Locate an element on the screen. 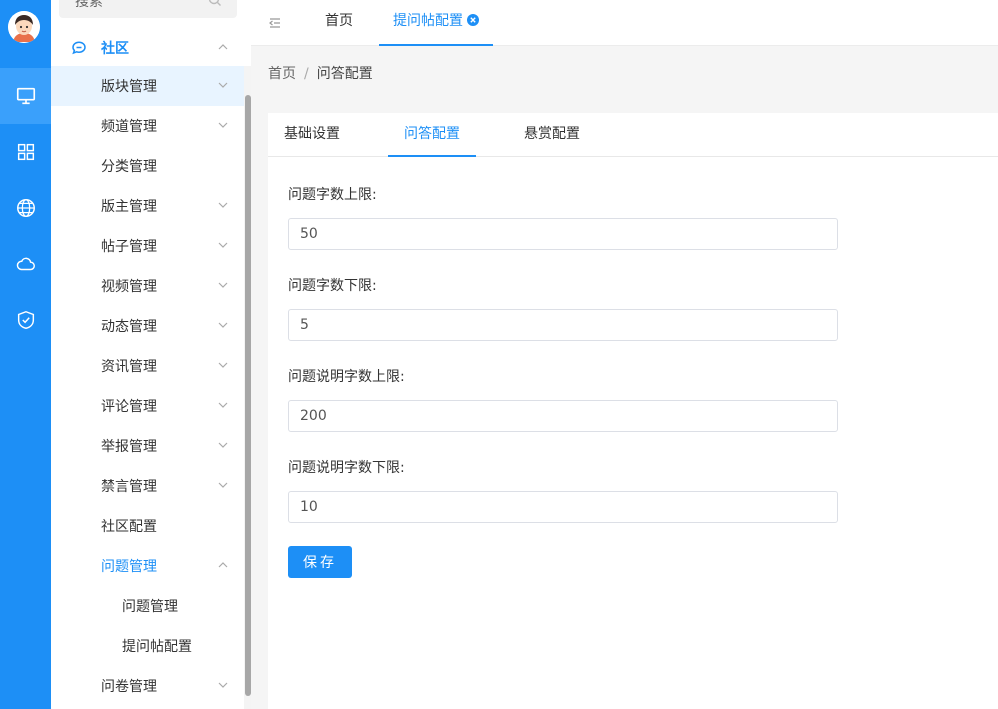 The width and height of the screenshot is (998, 709). collapse-menu-icon is located at coordinates (275, 23).